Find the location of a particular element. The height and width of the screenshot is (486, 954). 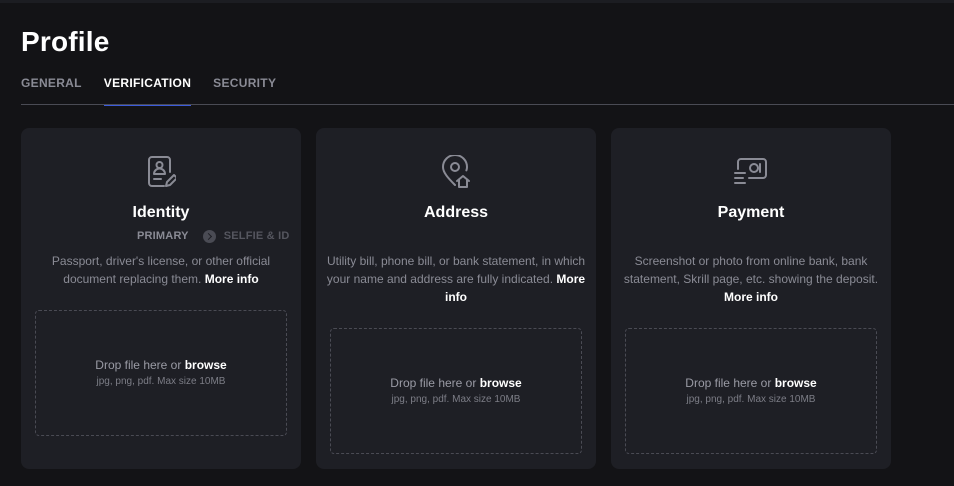

profile-tabs: GENERAL VERIFICATION SECURITY is located at coordinates (159, 90).